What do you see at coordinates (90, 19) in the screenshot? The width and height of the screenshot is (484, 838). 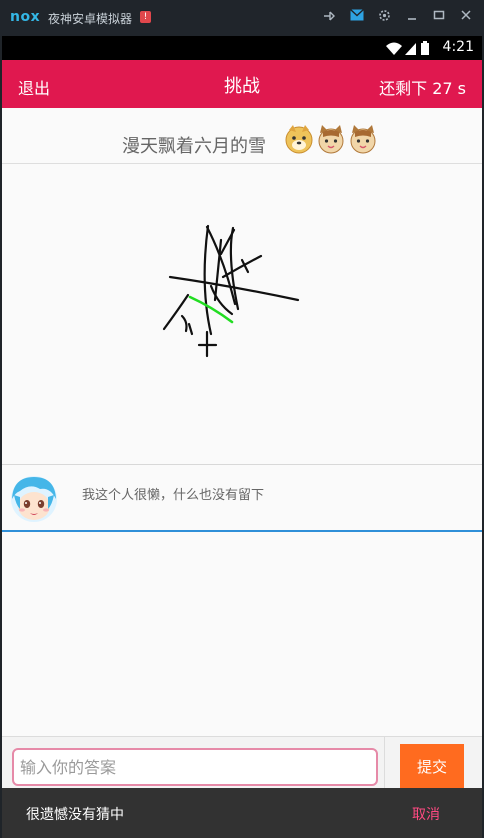 I see `emulator-title: 夜神安卓模拟器` at bounding box center [90, 19].